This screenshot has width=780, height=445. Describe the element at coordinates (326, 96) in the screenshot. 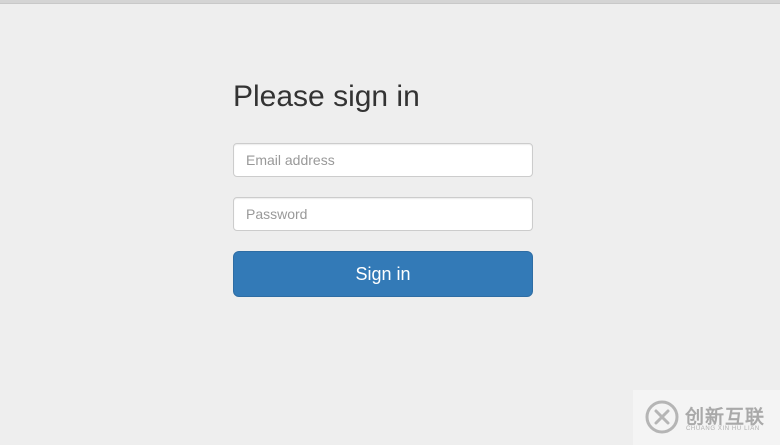

I see `page-title: Please sign in` at that location.